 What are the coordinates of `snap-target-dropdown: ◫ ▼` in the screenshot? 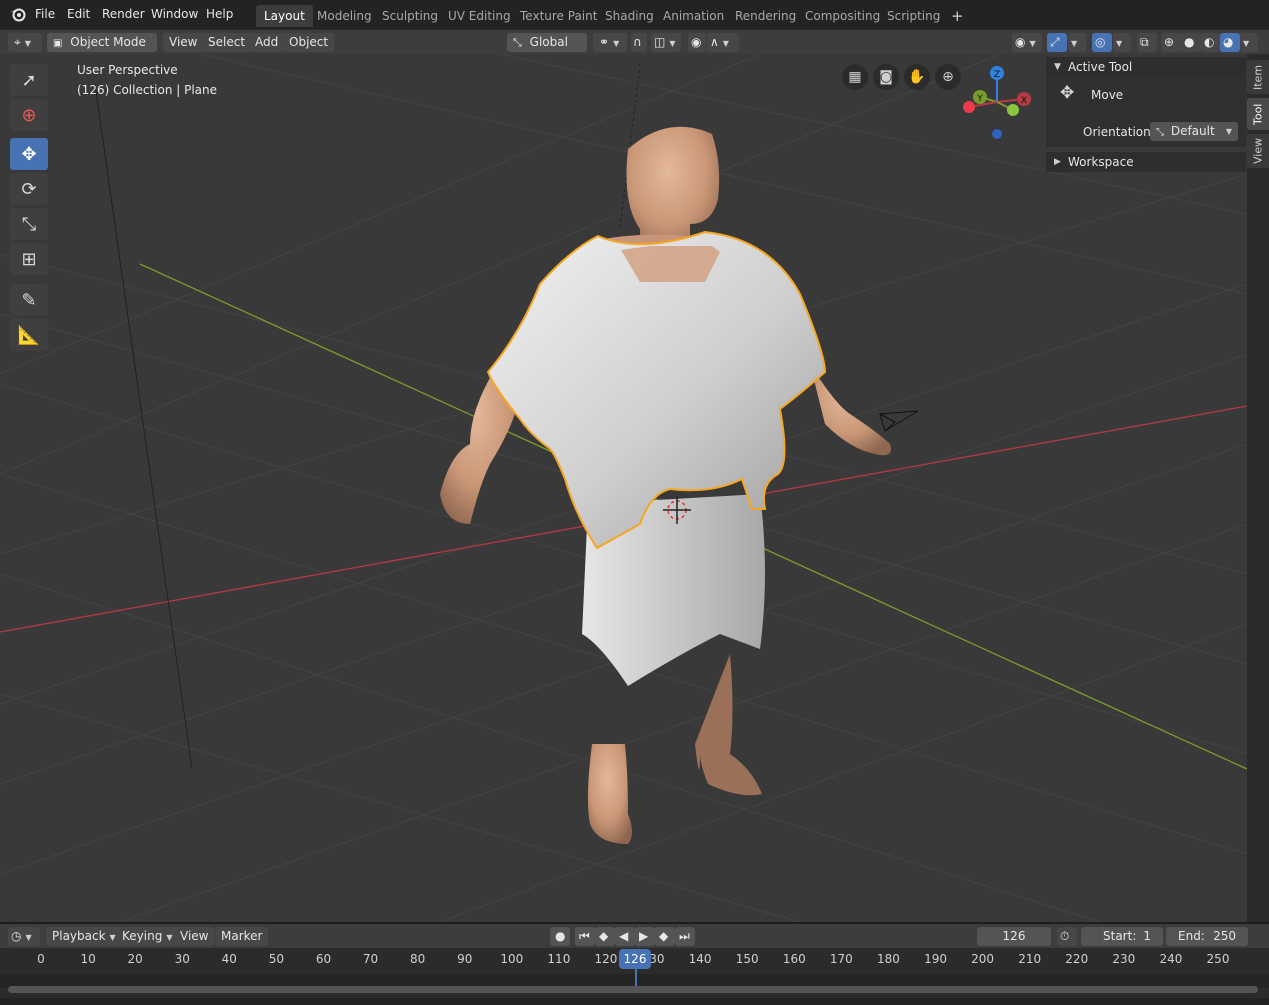 It's located at (666, 42).